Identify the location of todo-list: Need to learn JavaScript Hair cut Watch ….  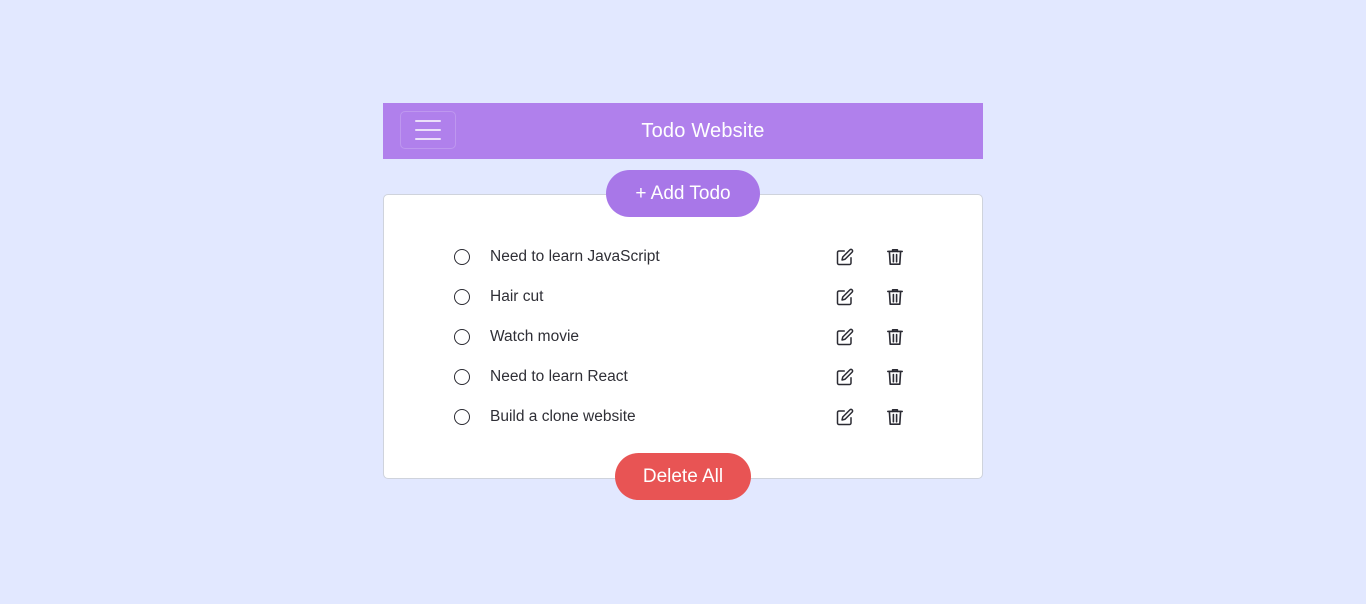
(683, 337).